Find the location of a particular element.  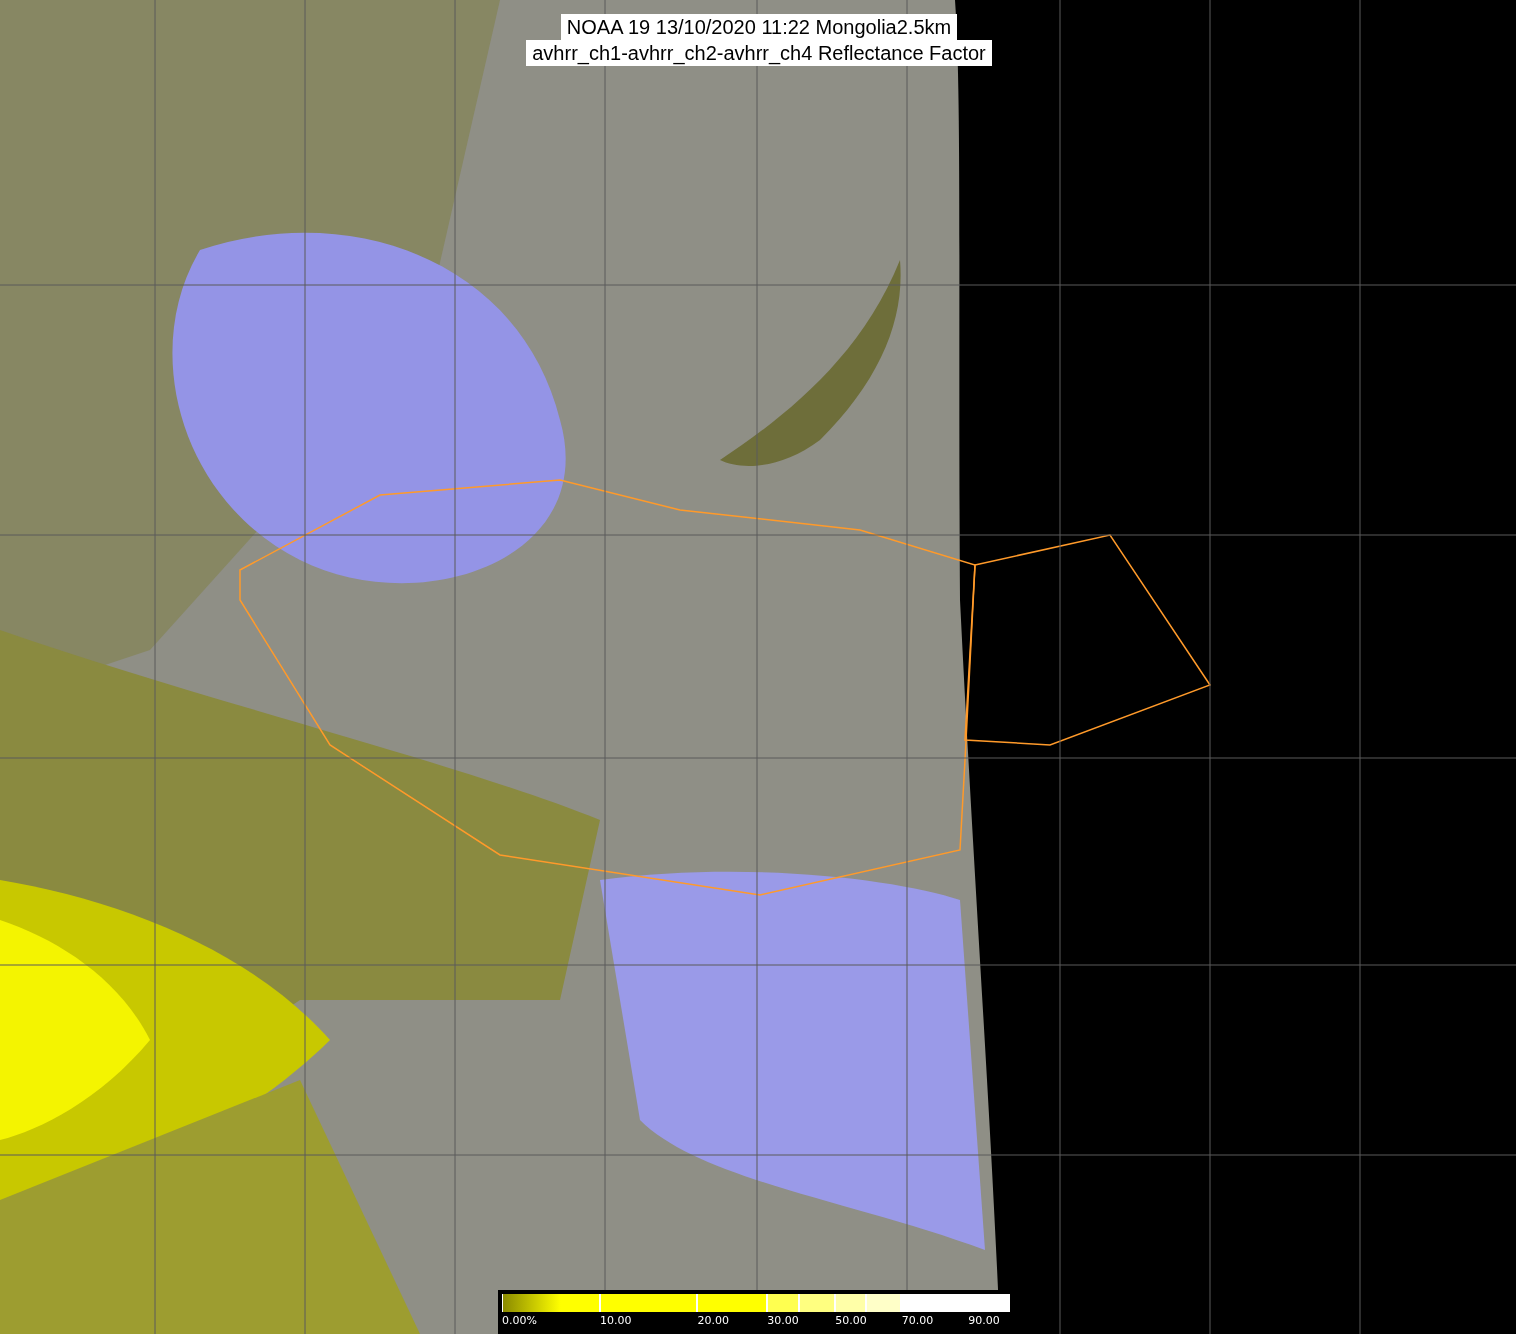

scale-tick-label: 50.00 is located at coordinates (851, 1320).